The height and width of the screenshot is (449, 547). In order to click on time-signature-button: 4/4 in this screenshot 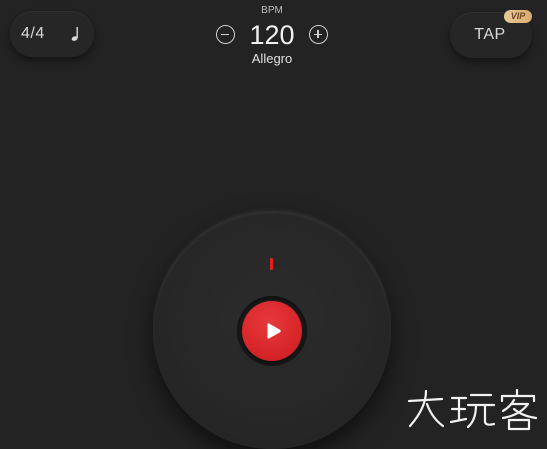, I will do `click(52, 34)`.